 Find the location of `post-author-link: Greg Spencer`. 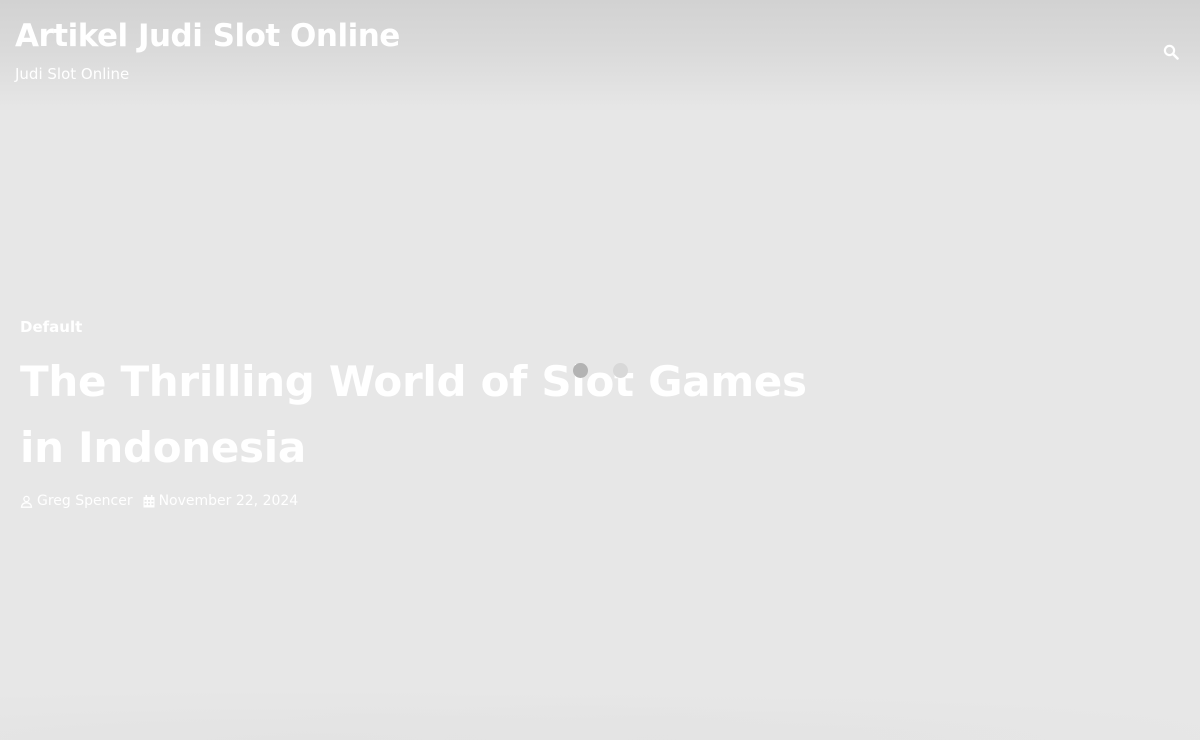

post-author-link: Greg Spencer is located at coordinates (76, 501).